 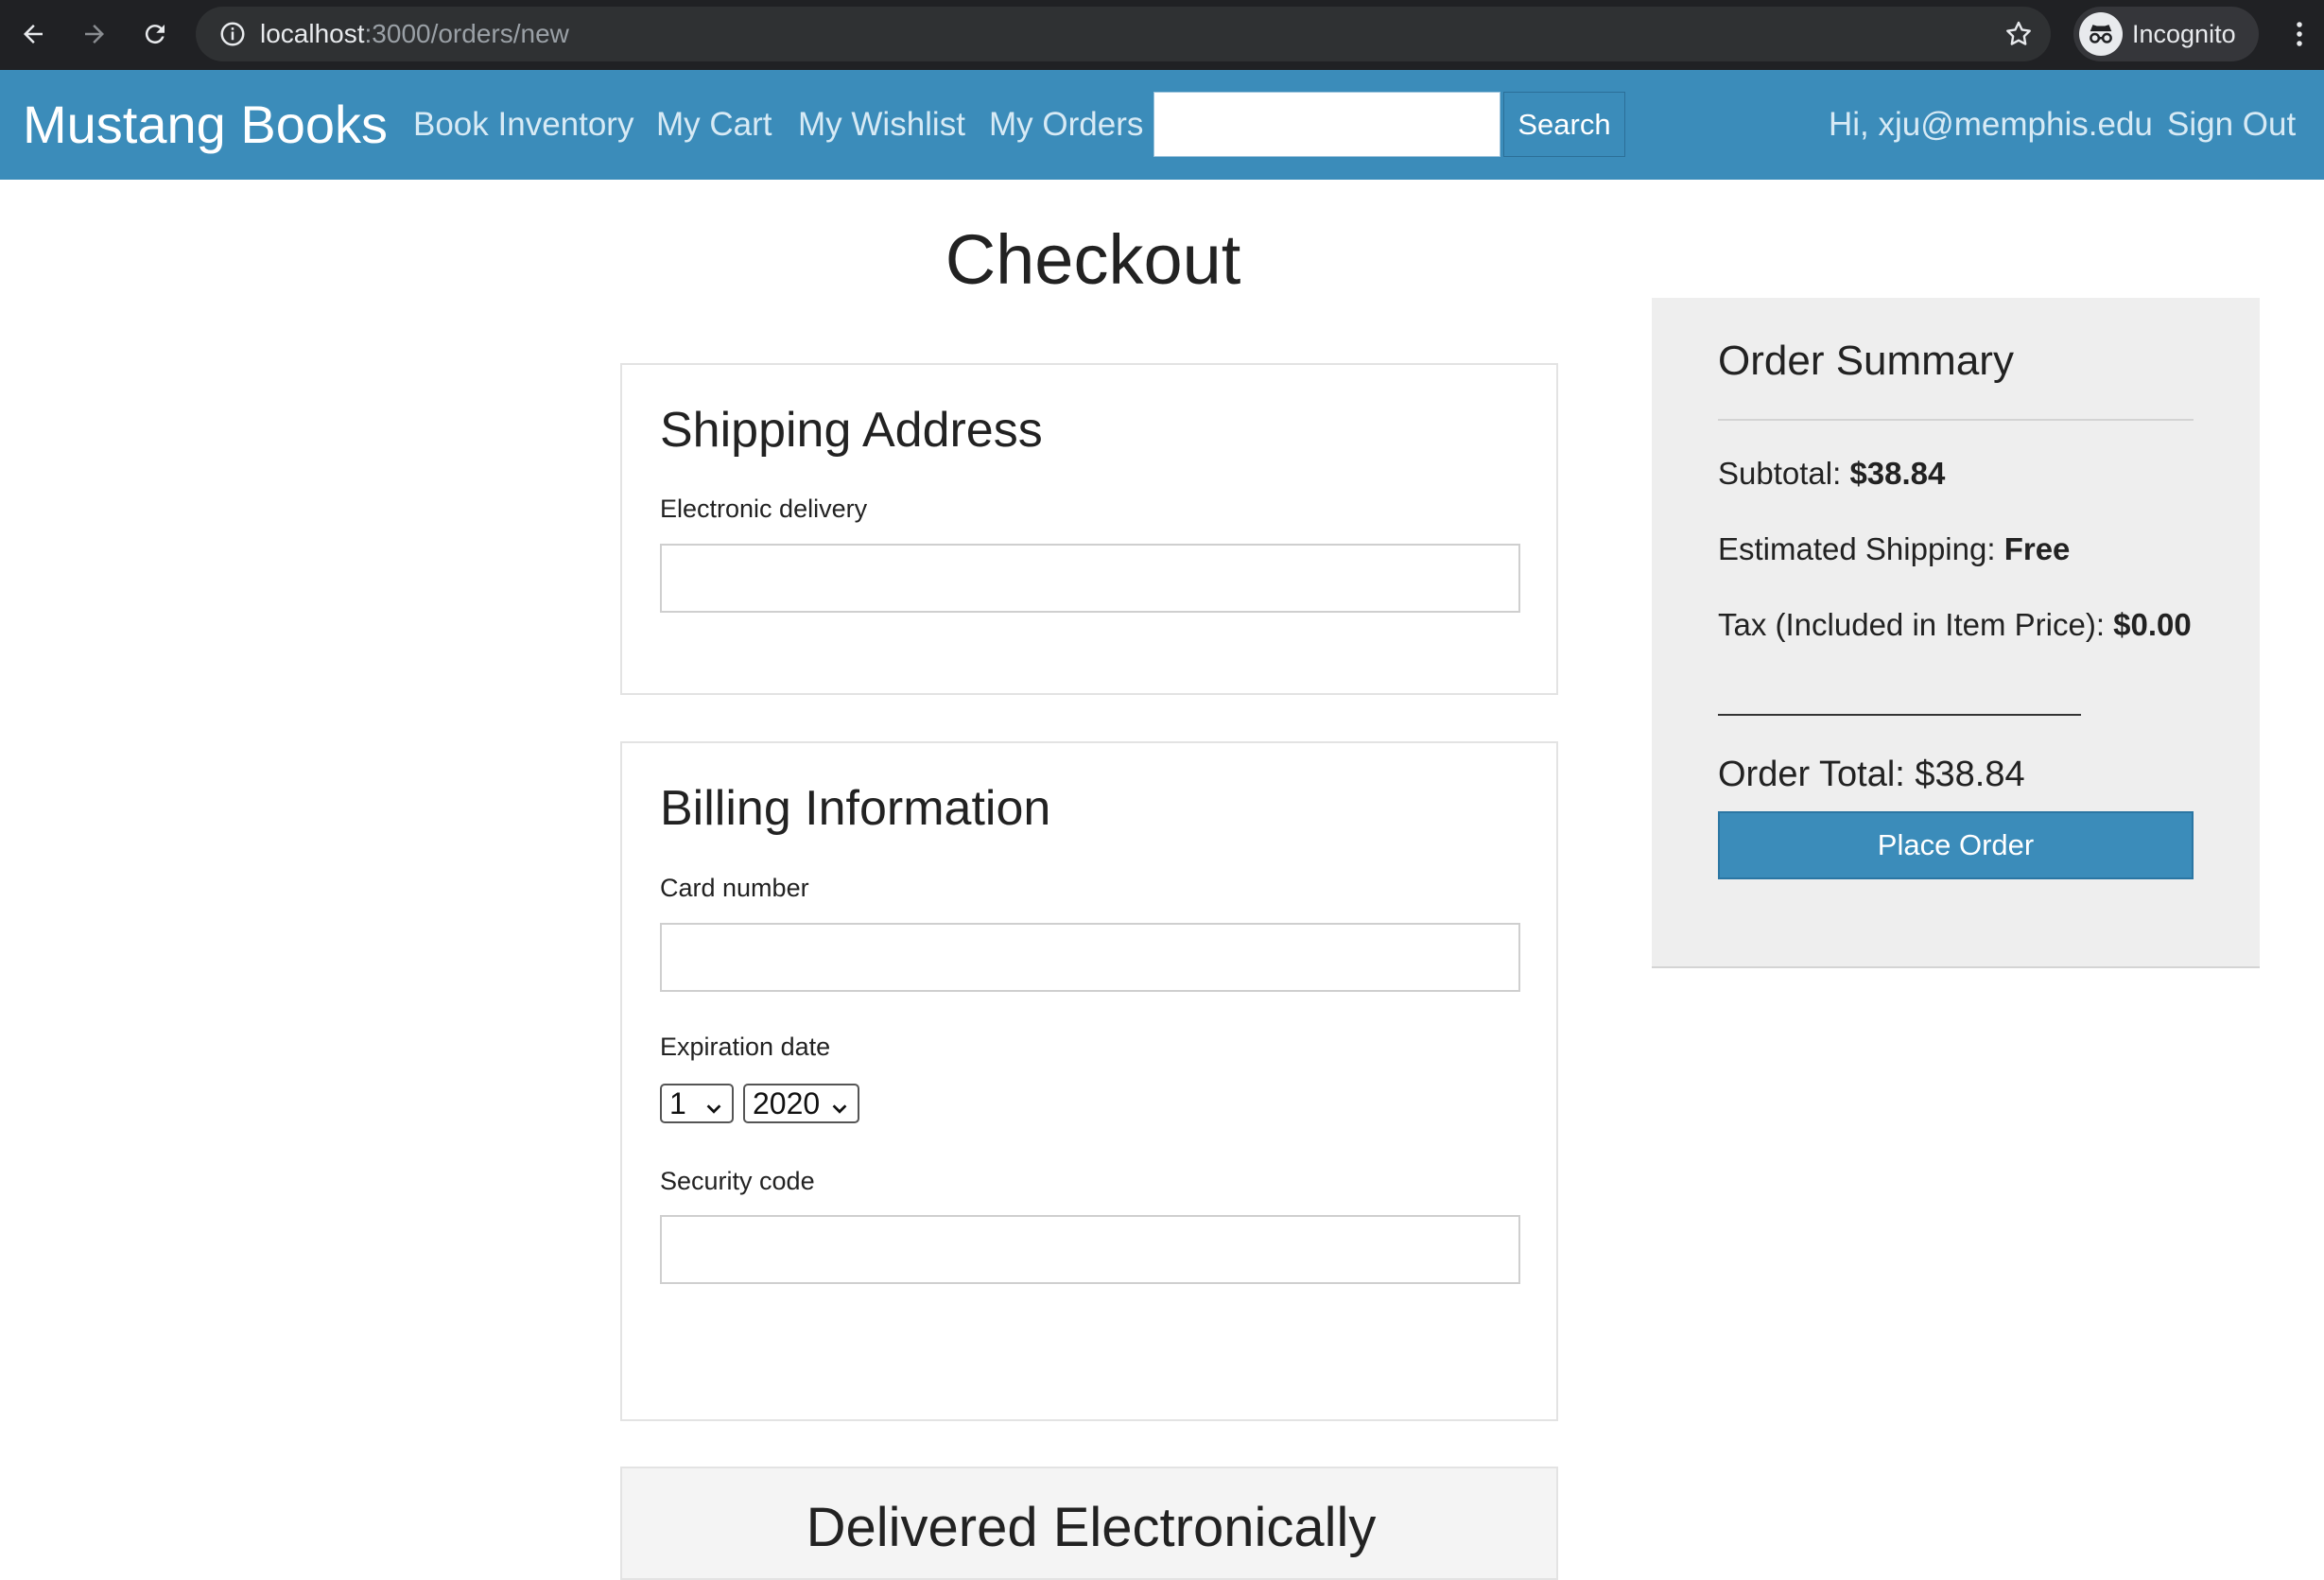 I want to click on browser-toolbar: localhost:3000/orders/new Incognito, so click(x=1162, y=35).